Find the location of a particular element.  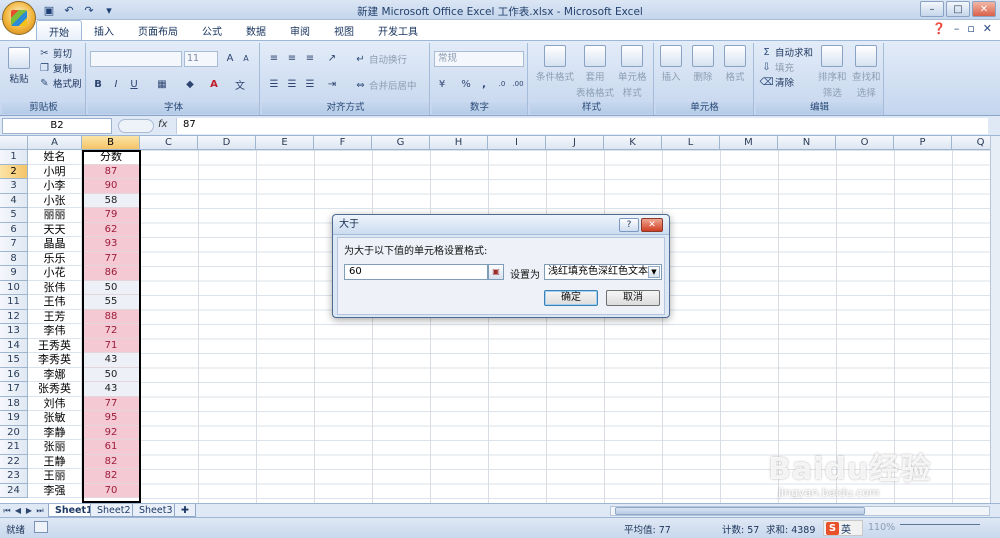

fill-button: ⇩ 填充 is located at coordinates (777, 67).